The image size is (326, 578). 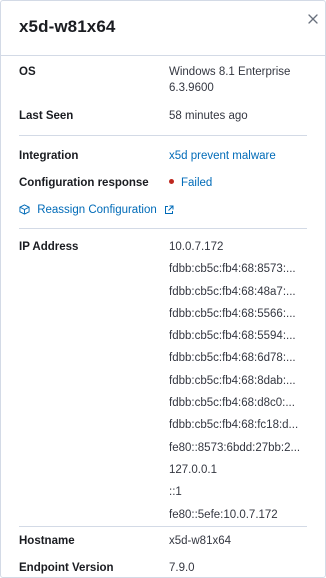 I want to click on reassign-configuration-link: Reassign Configuration, so click(x=96, y=210).